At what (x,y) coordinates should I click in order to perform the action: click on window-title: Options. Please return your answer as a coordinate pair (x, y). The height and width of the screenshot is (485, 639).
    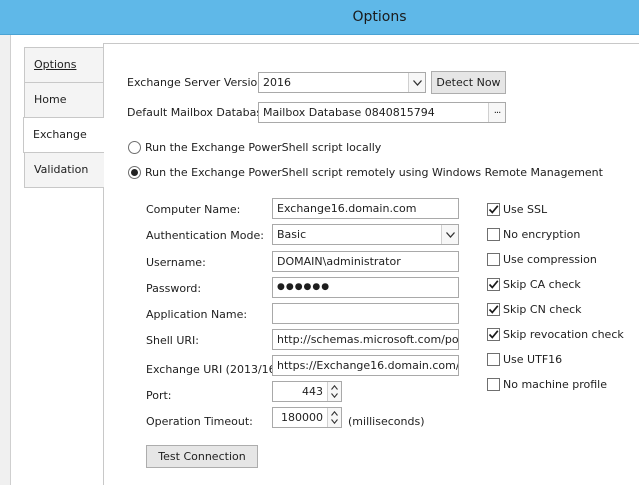
    Looking at the image, I should click on (379, 17).